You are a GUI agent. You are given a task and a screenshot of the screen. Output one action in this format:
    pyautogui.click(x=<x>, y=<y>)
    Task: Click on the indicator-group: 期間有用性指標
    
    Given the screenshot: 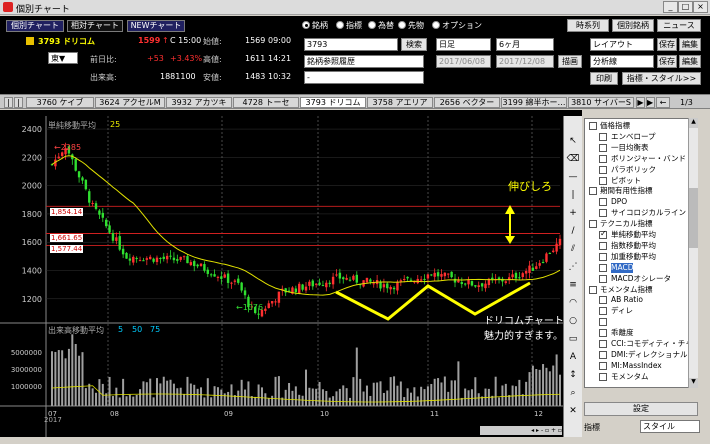 What is the action you would take?
    pyautogui.click(x=641, y=191)
    